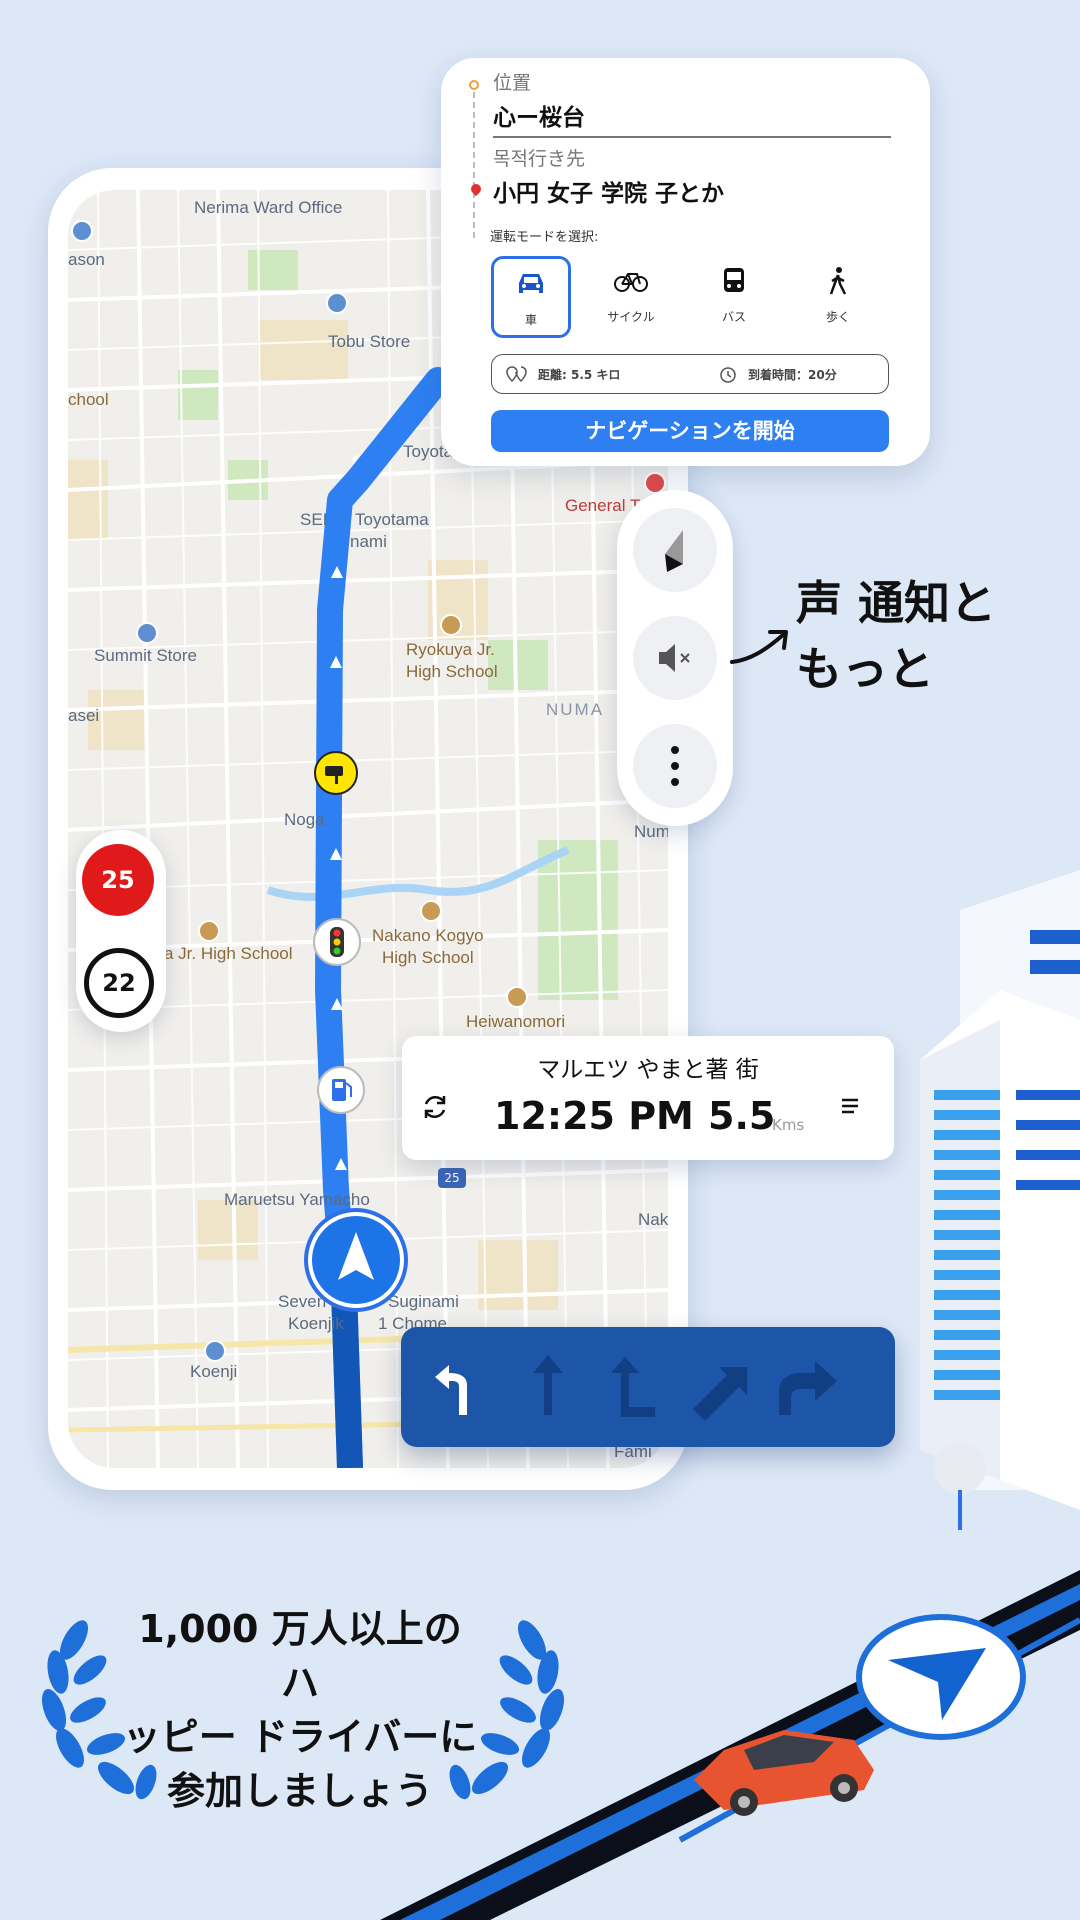 The height and width of the screenshot is (1920, 1080). I want to click on map-label: Maruetsu Yamacho, so click(297, 1199).